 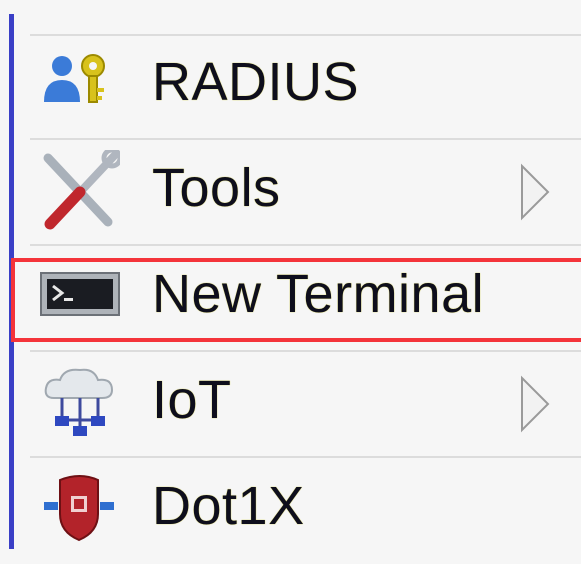 I want to click on menu-item-label: IoT, so click(x=192, y=400).